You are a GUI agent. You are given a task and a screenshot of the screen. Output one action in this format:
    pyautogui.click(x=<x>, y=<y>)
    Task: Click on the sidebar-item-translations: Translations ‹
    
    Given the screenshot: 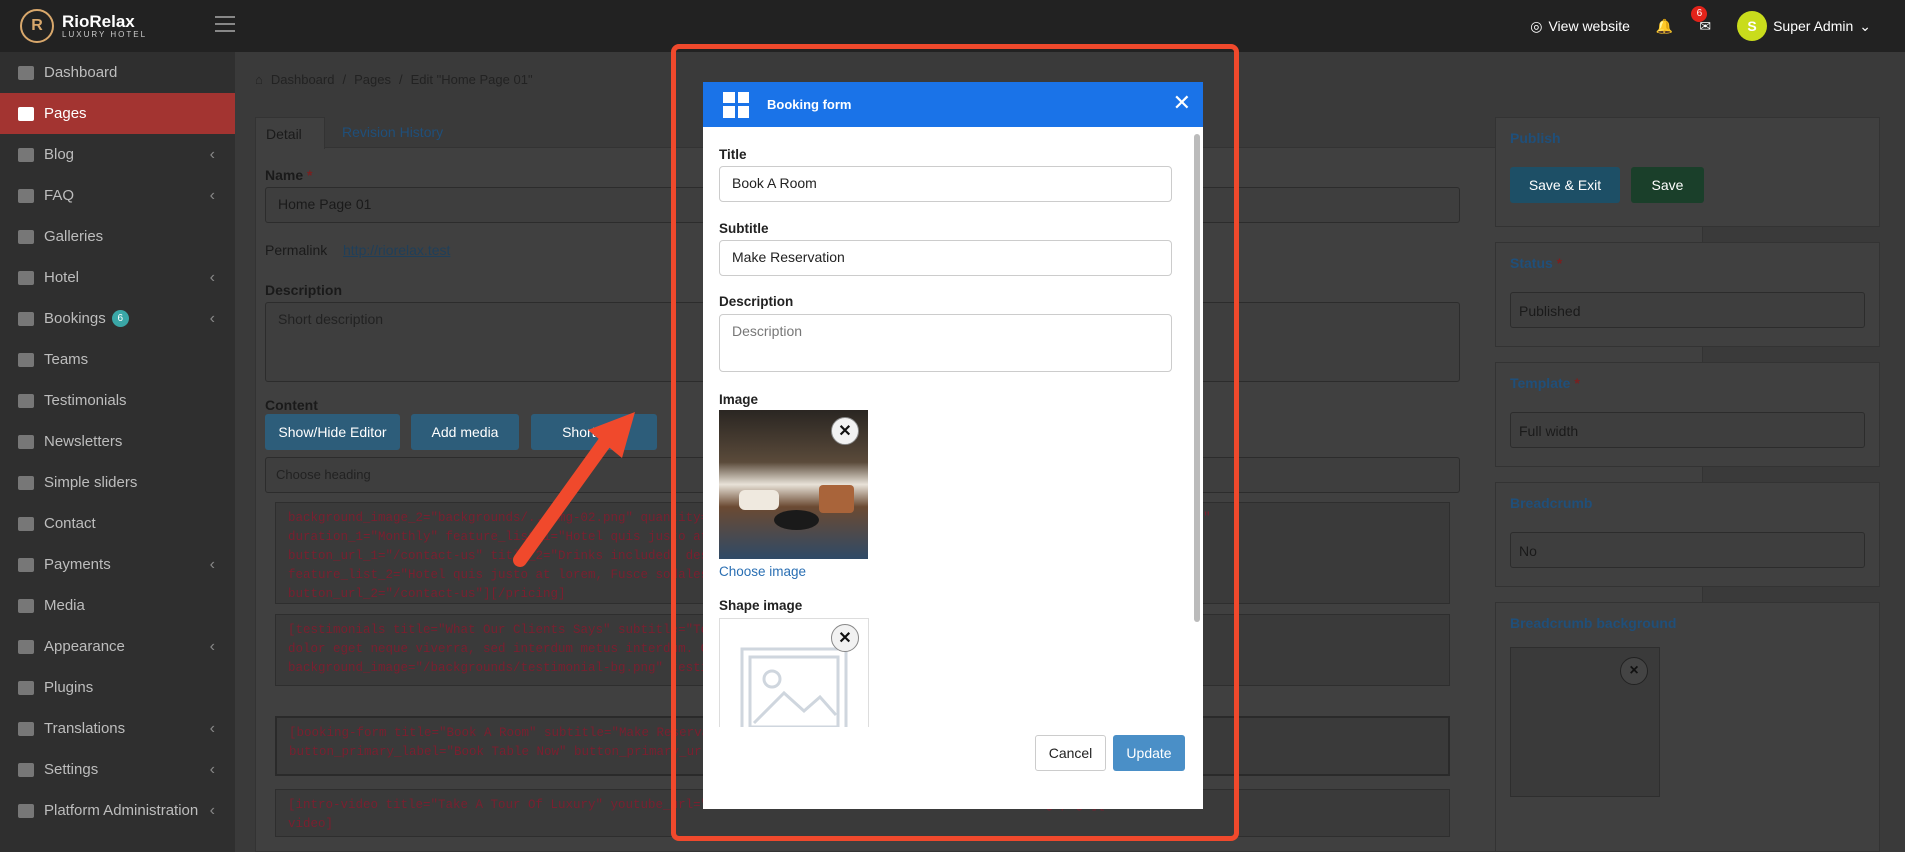 What is the action you would take?
    pyautogui.click(x=117, y=728)
    